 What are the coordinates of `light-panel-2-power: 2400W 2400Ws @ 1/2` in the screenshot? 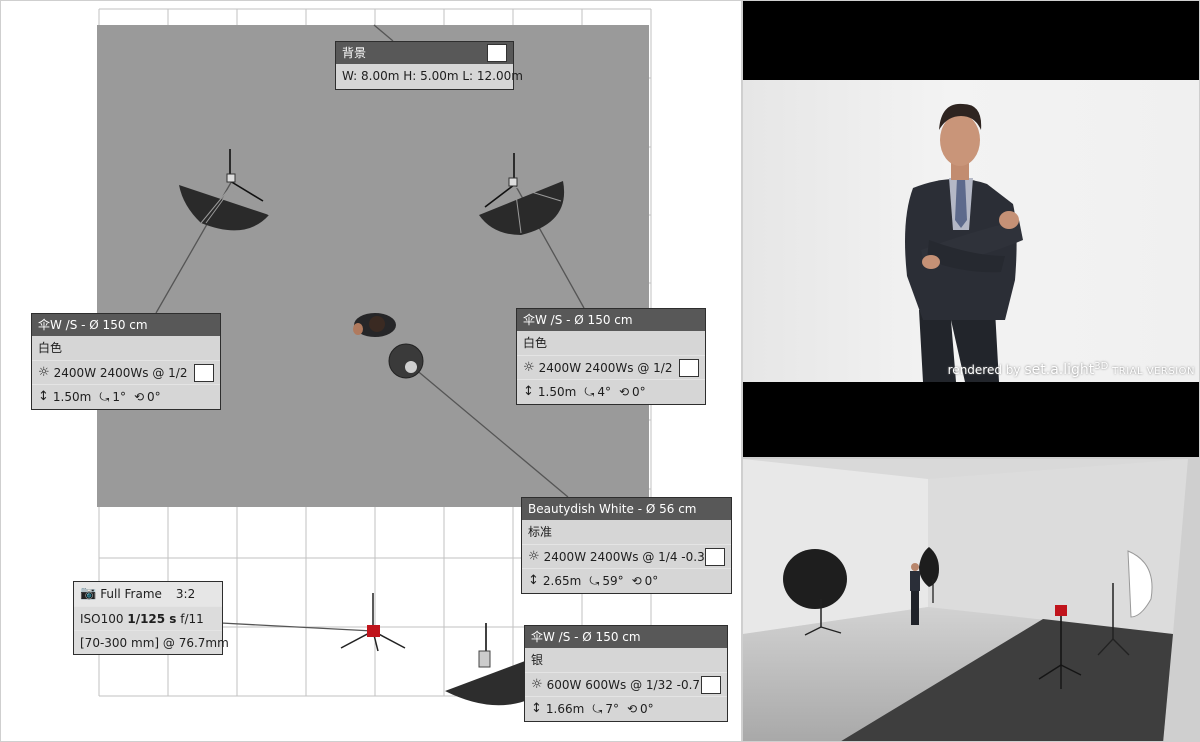 It's located at (605, 368).